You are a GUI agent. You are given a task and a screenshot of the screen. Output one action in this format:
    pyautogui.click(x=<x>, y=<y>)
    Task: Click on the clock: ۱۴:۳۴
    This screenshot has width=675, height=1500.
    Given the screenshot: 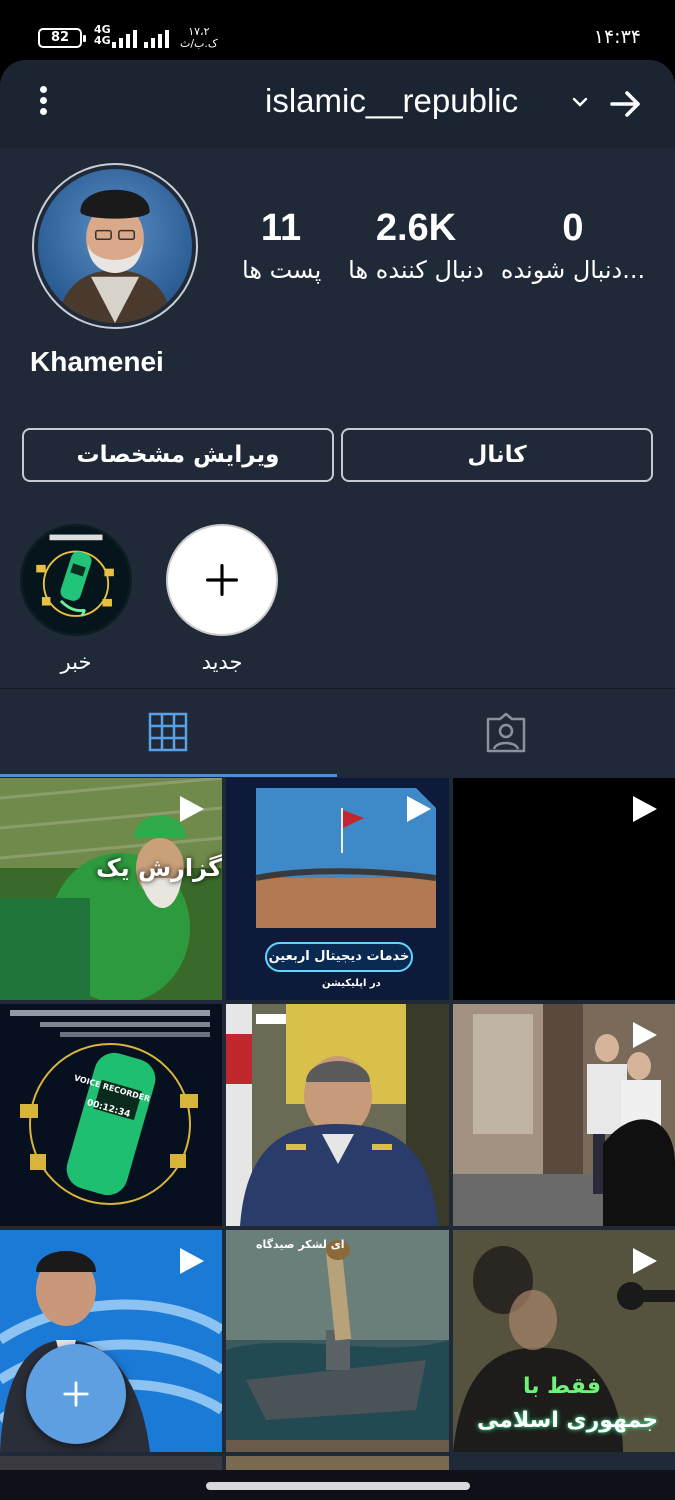 What is the action you would take?
    pyautogui.click(x=617, y=37)
    